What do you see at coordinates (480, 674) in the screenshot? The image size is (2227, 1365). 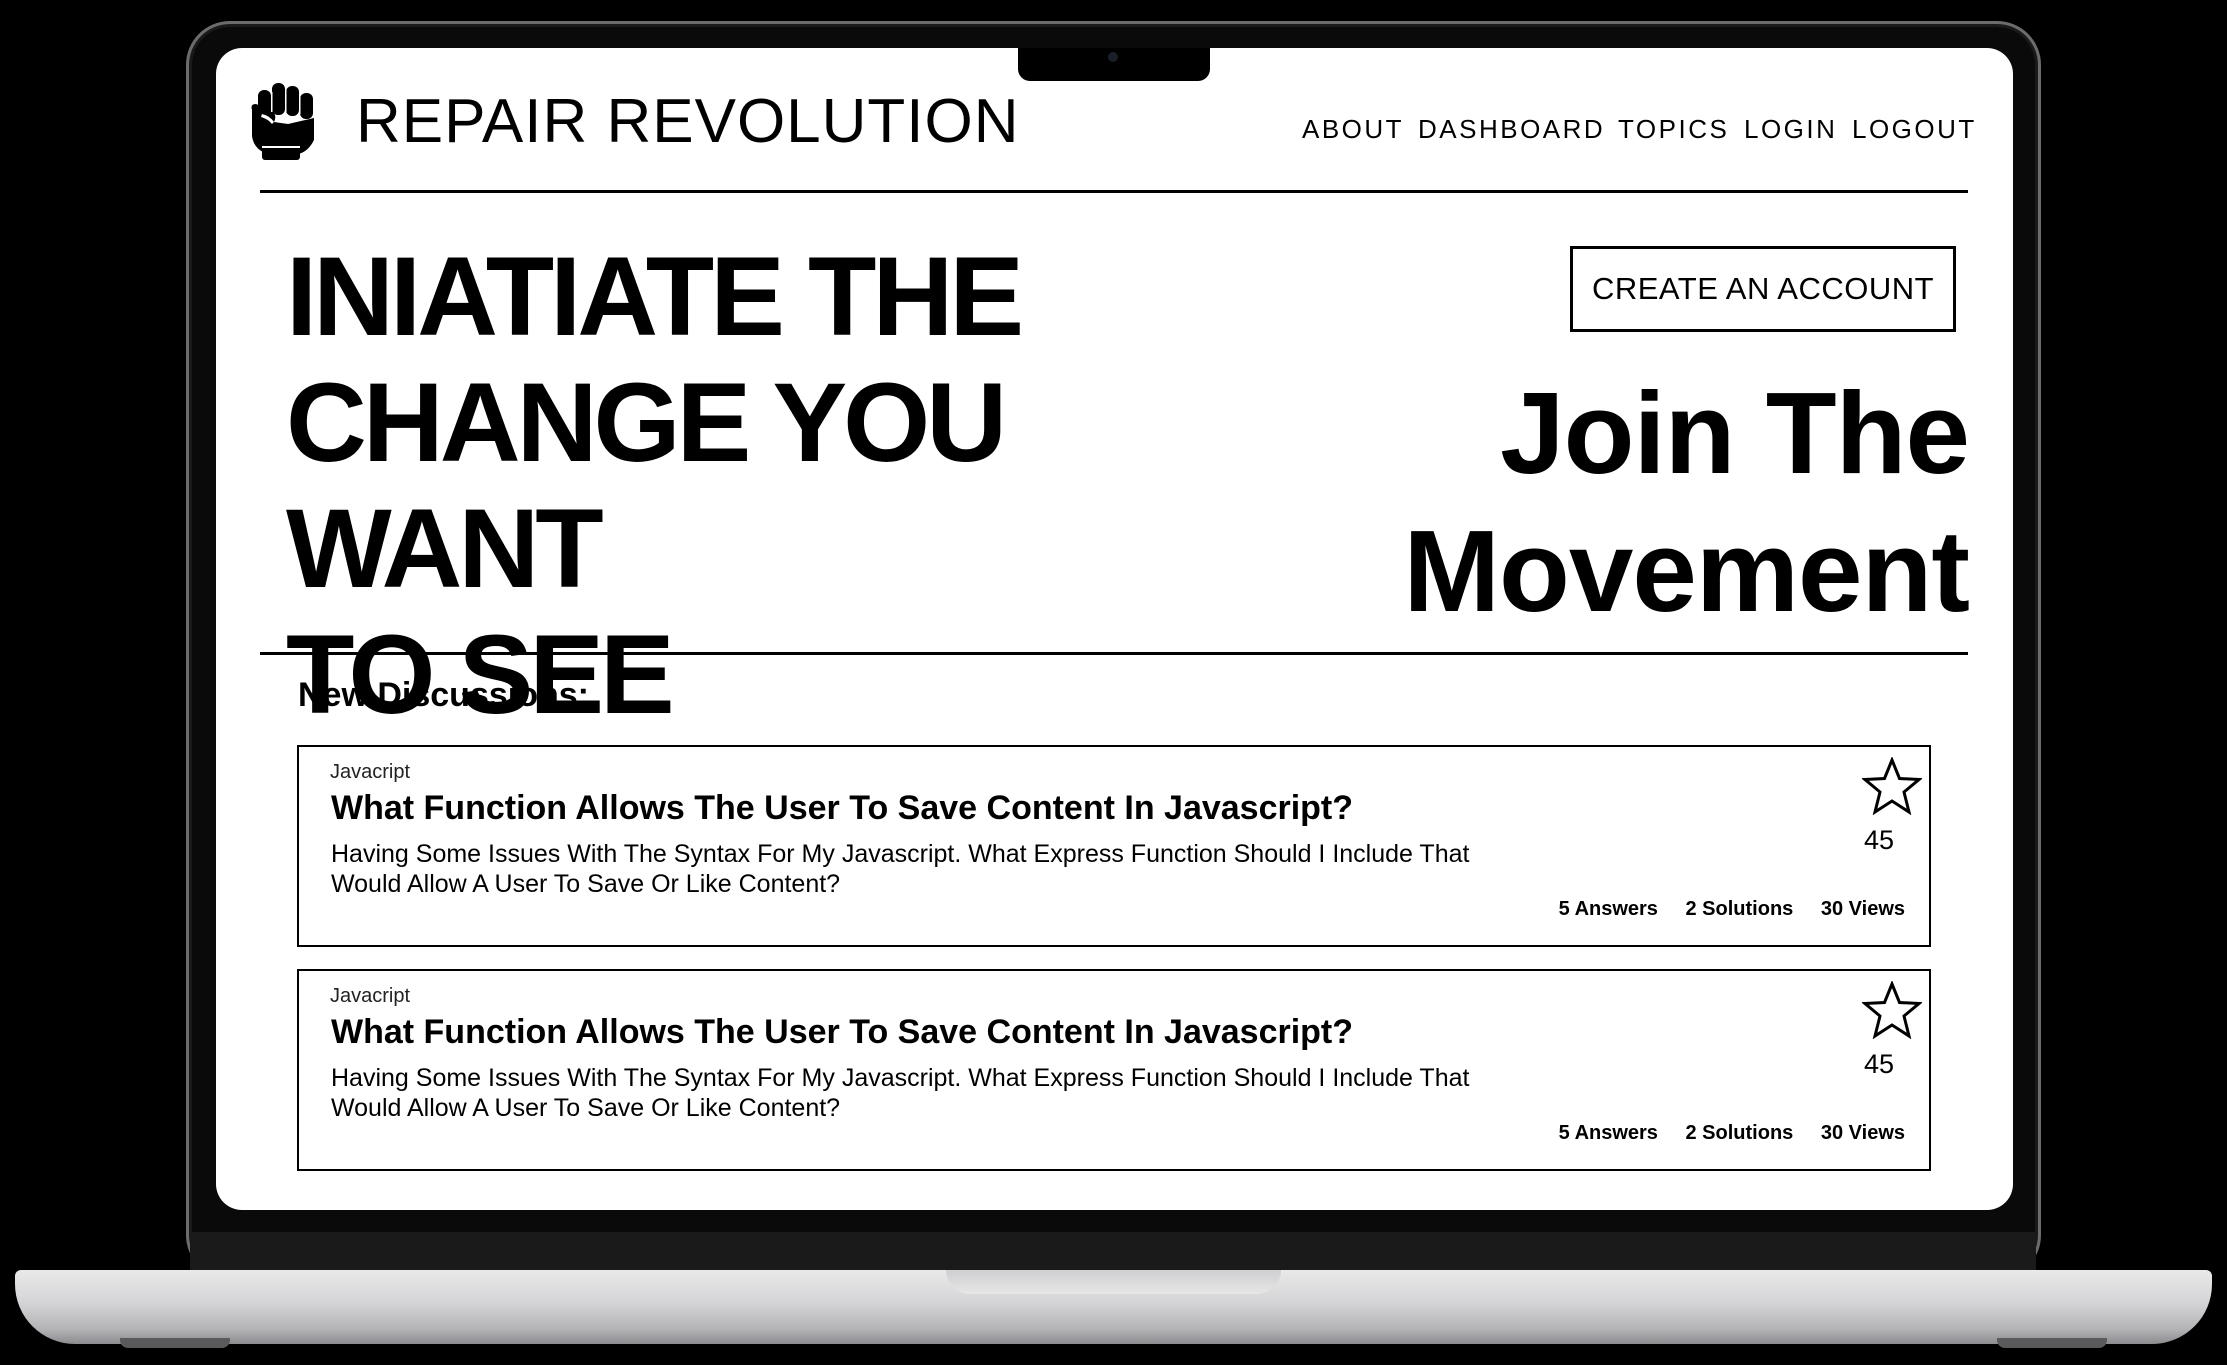 I see `hero-line: TO SEE` at bounding box center [480, 674].